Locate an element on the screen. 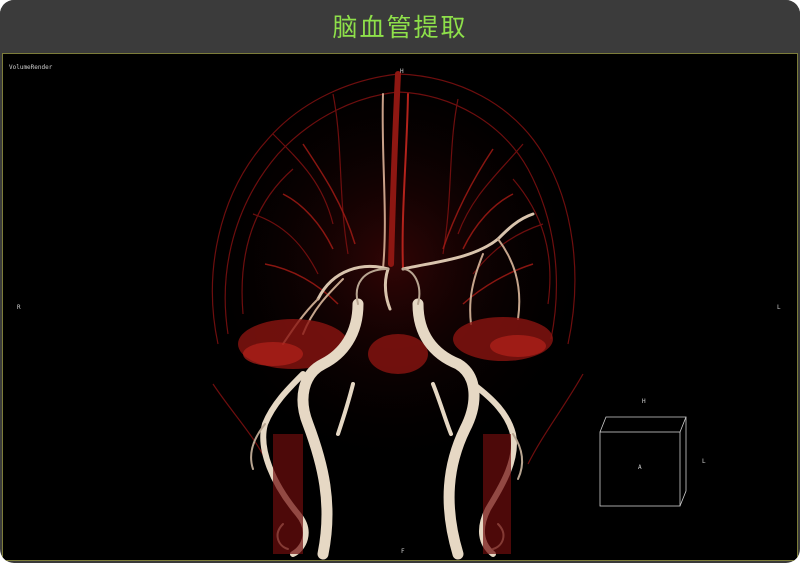  orientation-cube-face-label: A is located at coordinates (640, 467).